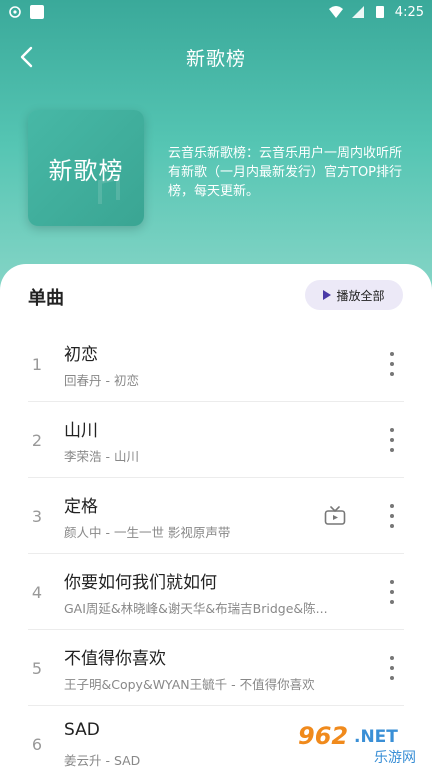  Describe the element at coordinates (81, 355) in the screenshot. I see `song-title: 初恋` at that location.